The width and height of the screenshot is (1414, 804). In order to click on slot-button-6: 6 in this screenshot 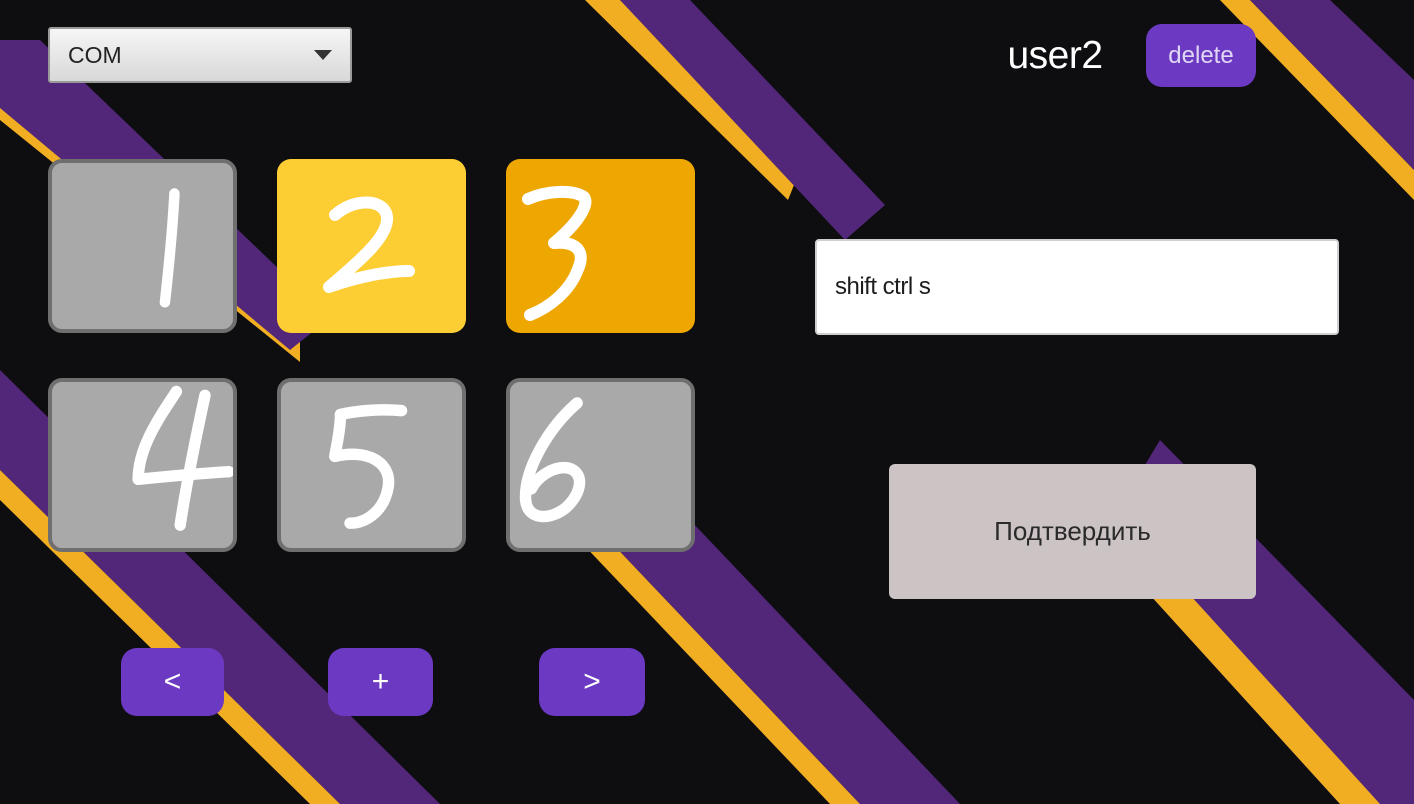, I will do `click(600, 465)`.